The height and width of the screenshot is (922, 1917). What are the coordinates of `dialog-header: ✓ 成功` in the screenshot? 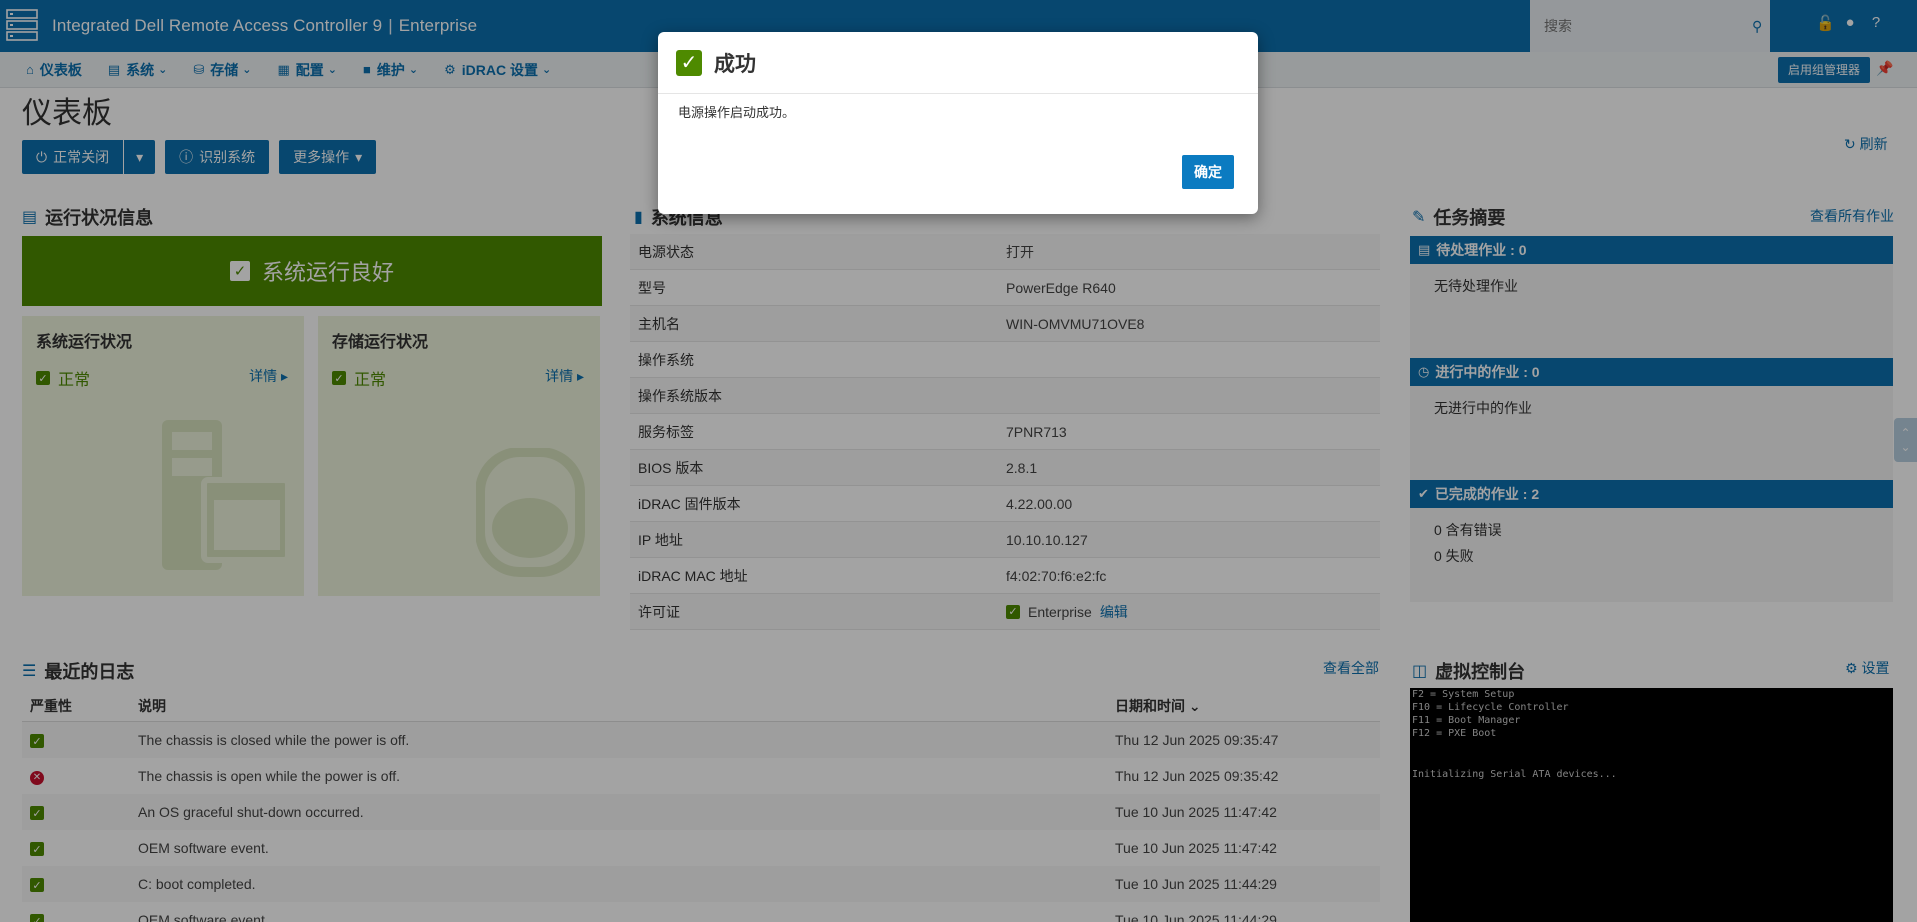 It's located at (958, 63).